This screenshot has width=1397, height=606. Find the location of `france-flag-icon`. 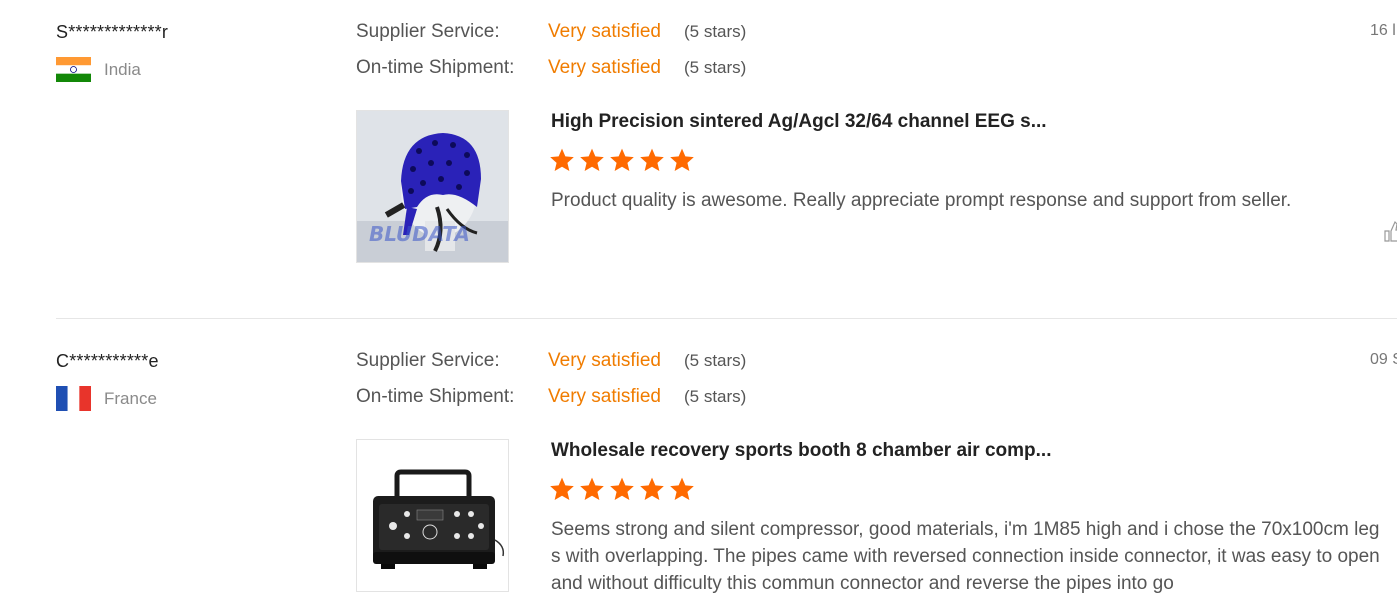

france-flag-icon is located at coordinates (73, 398).